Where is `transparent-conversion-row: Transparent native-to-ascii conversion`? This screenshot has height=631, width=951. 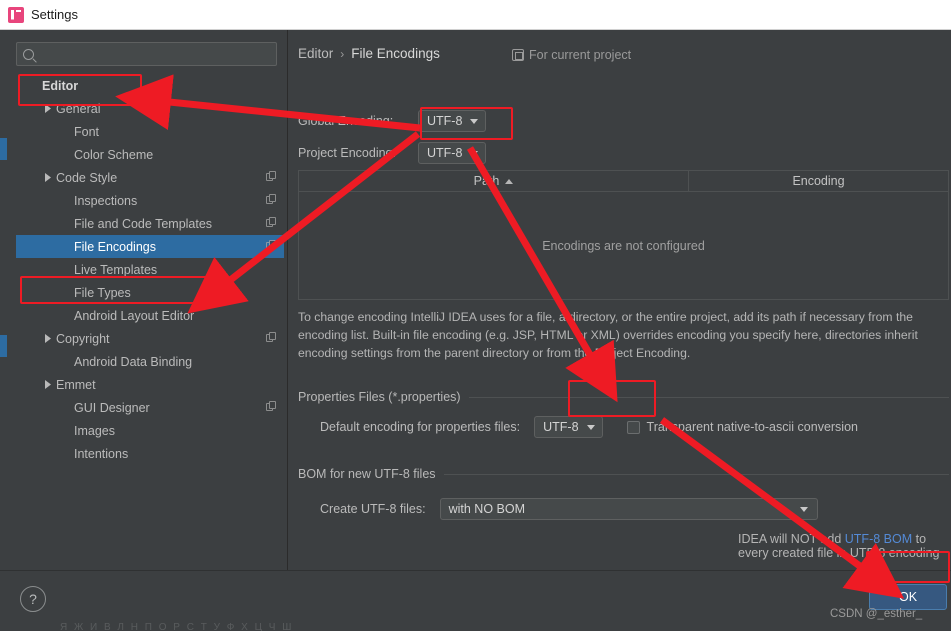
transparent-conversion-row: Transparent native-to-ascii conversion is located at coordinates (749, 427).